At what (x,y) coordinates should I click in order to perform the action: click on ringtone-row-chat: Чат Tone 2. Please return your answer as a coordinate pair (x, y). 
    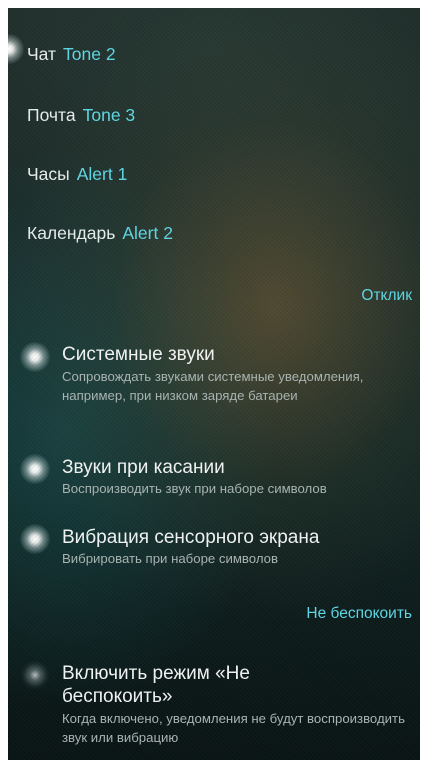
    Looking at the image, I should click on (71, 54).